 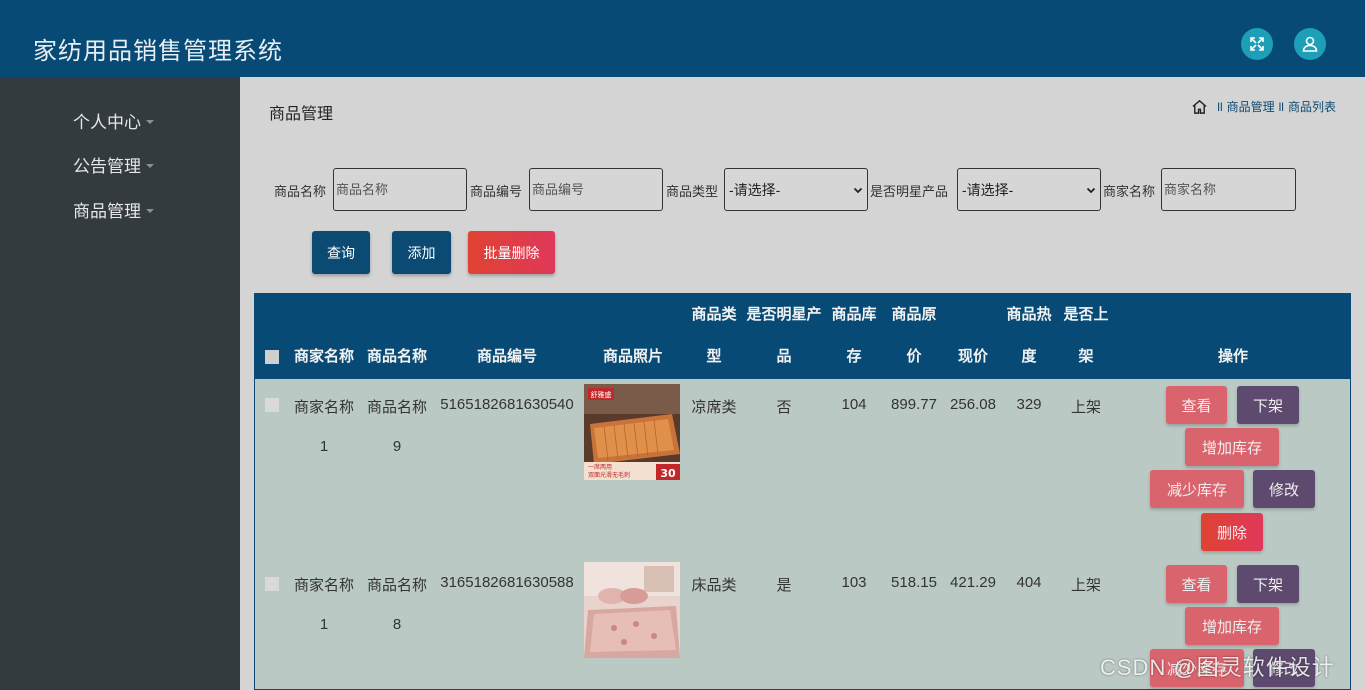 I want to click on filter-star-value: -请选择-, so click(x=988, y=189).